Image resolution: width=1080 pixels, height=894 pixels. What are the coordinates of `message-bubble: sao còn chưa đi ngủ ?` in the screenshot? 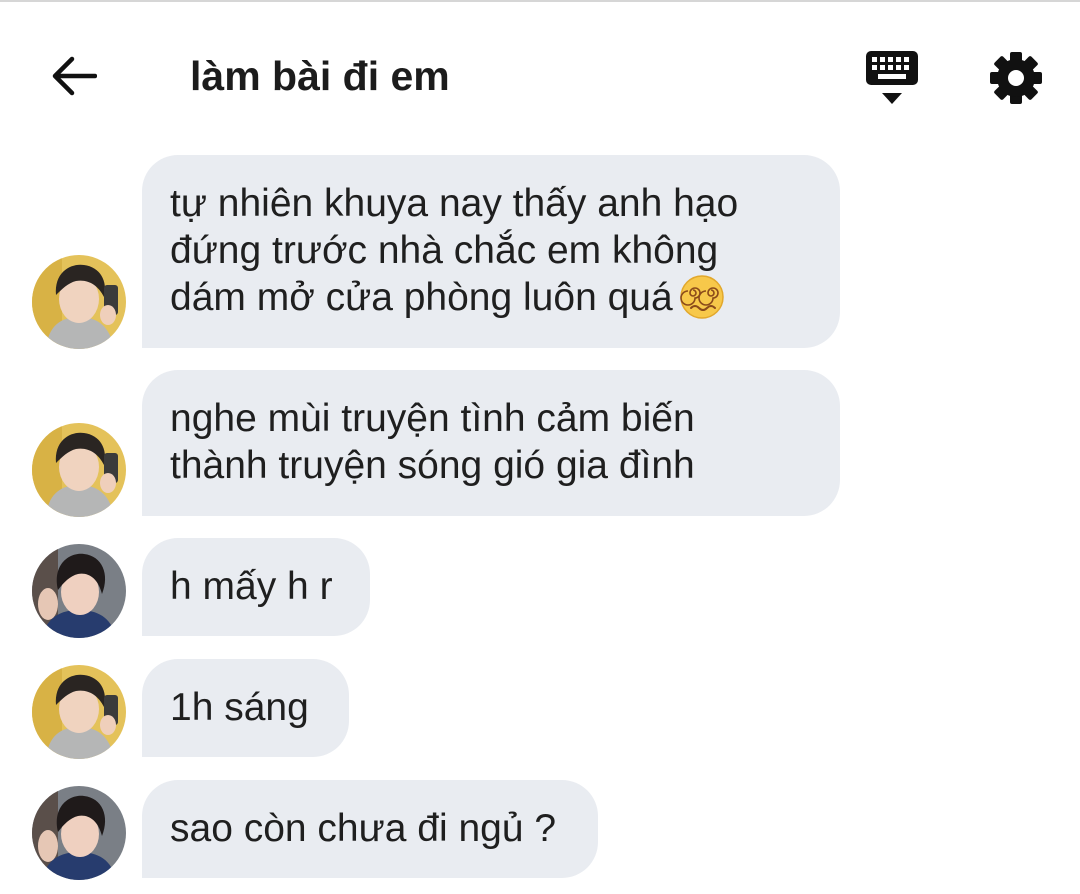 It's located at (370, 829).